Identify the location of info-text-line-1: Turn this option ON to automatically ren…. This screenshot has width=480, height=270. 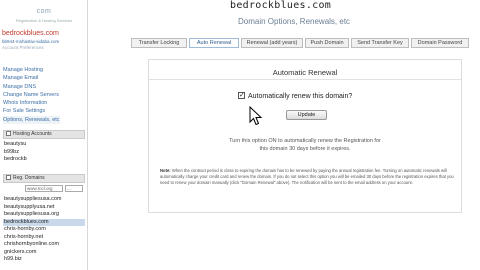
(305, 141).